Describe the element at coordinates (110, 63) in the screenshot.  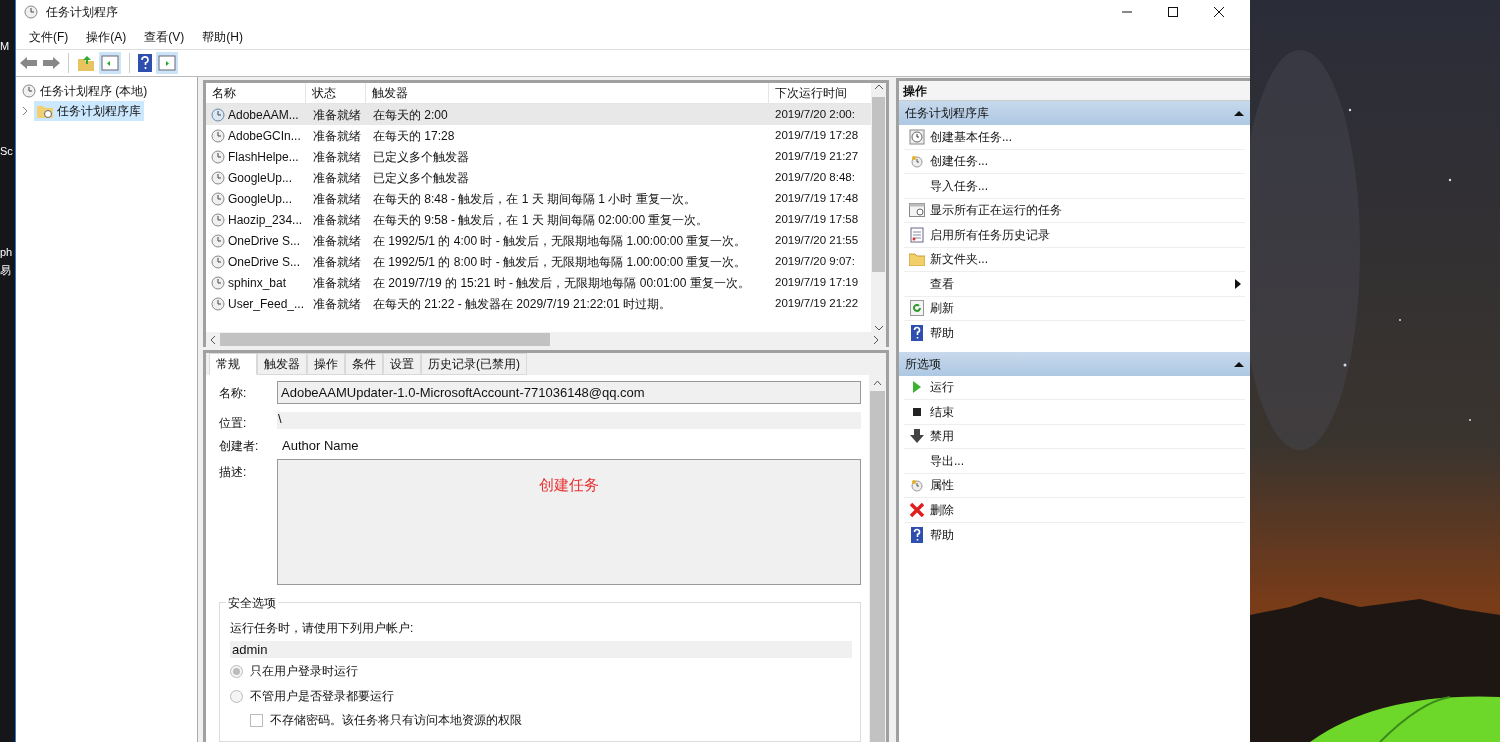
I see `panel-icon` at that location.